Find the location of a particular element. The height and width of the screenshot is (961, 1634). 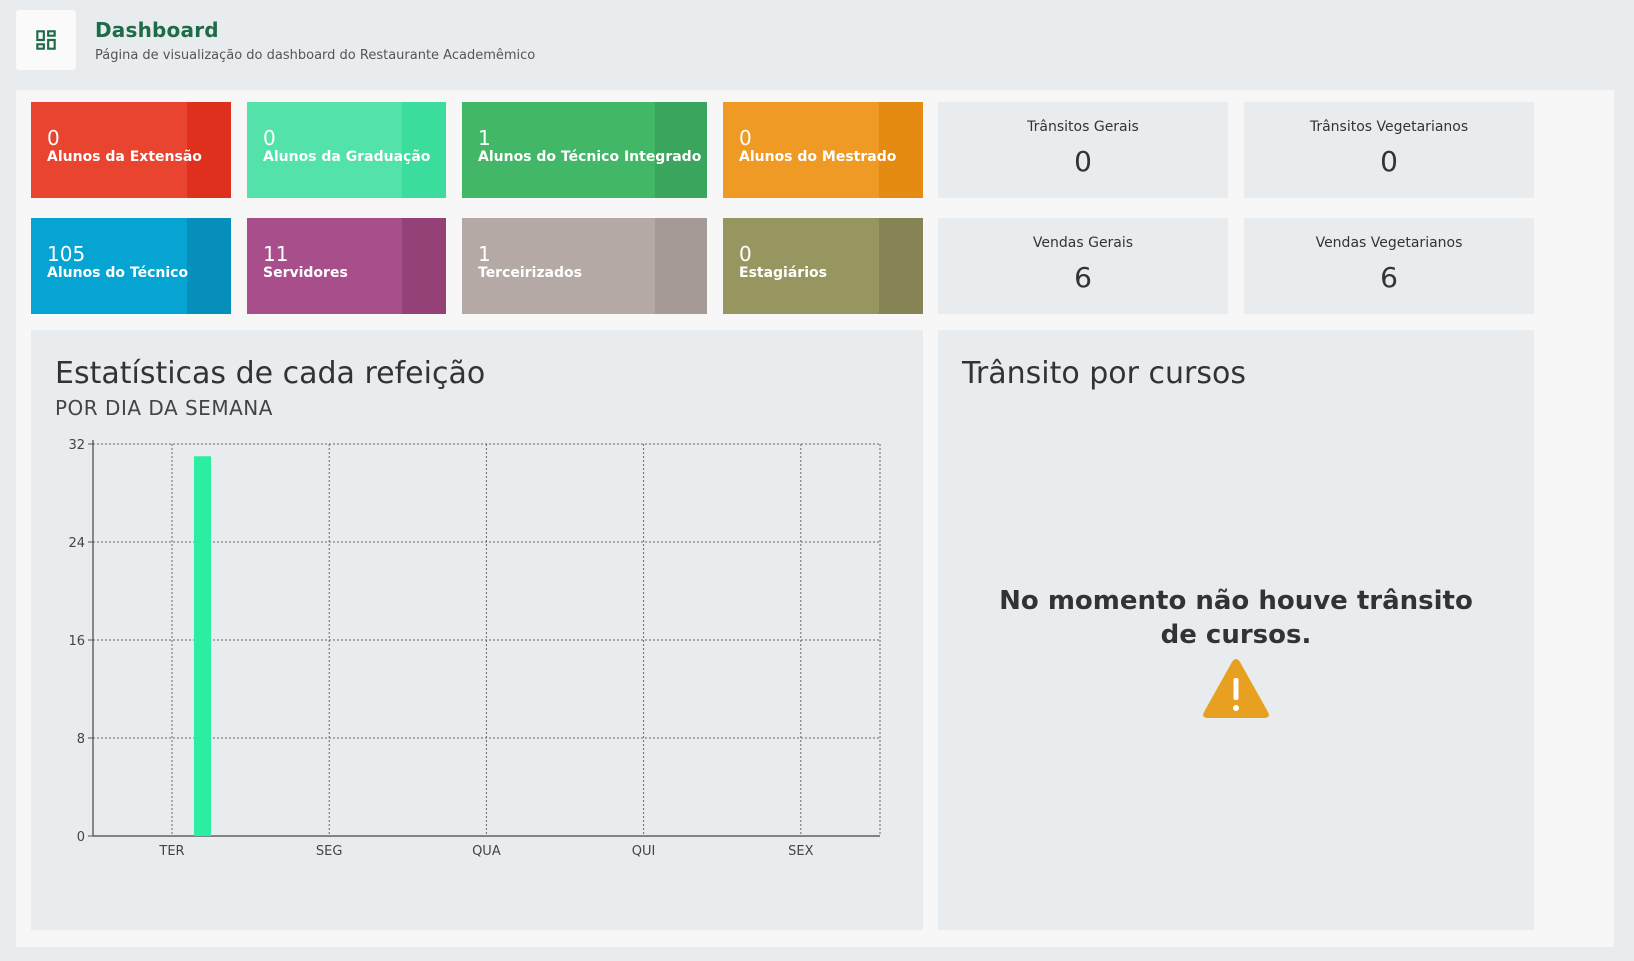

stat-transitos-gerais: Trânsitos Gerais 0 is located at coordinates (1083, 150).